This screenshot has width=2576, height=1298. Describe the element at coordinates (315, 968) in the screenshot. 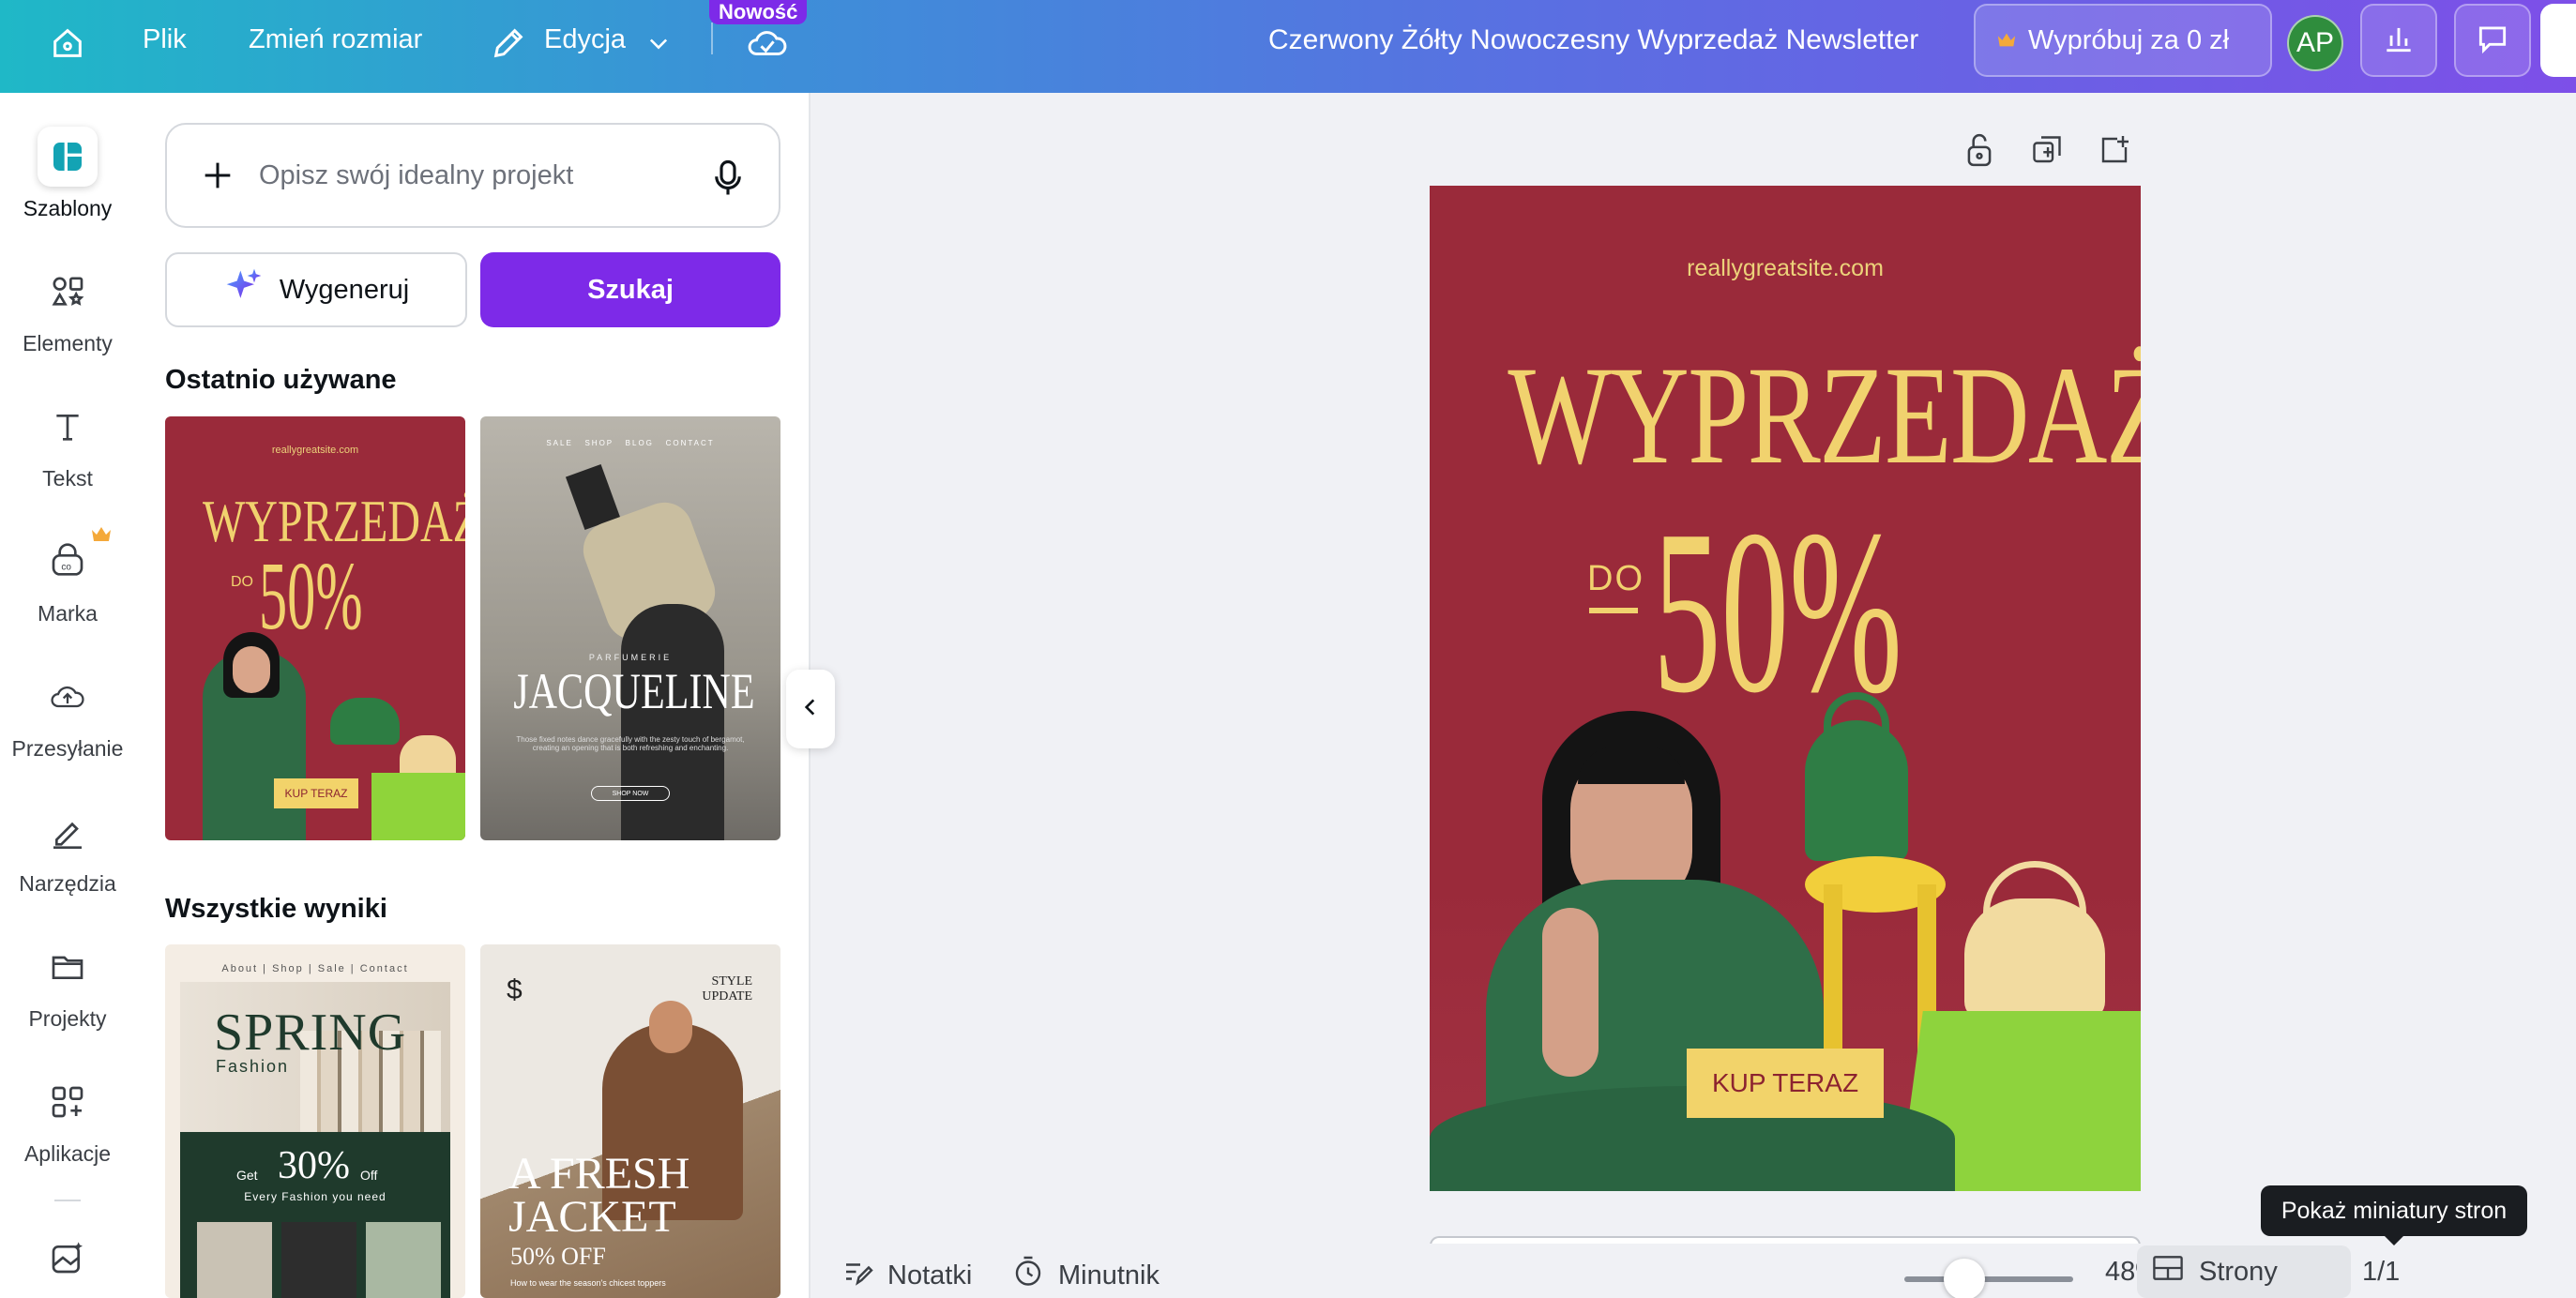

I see `thumb-nav: About | Shop | Sale | Contact` at that location.